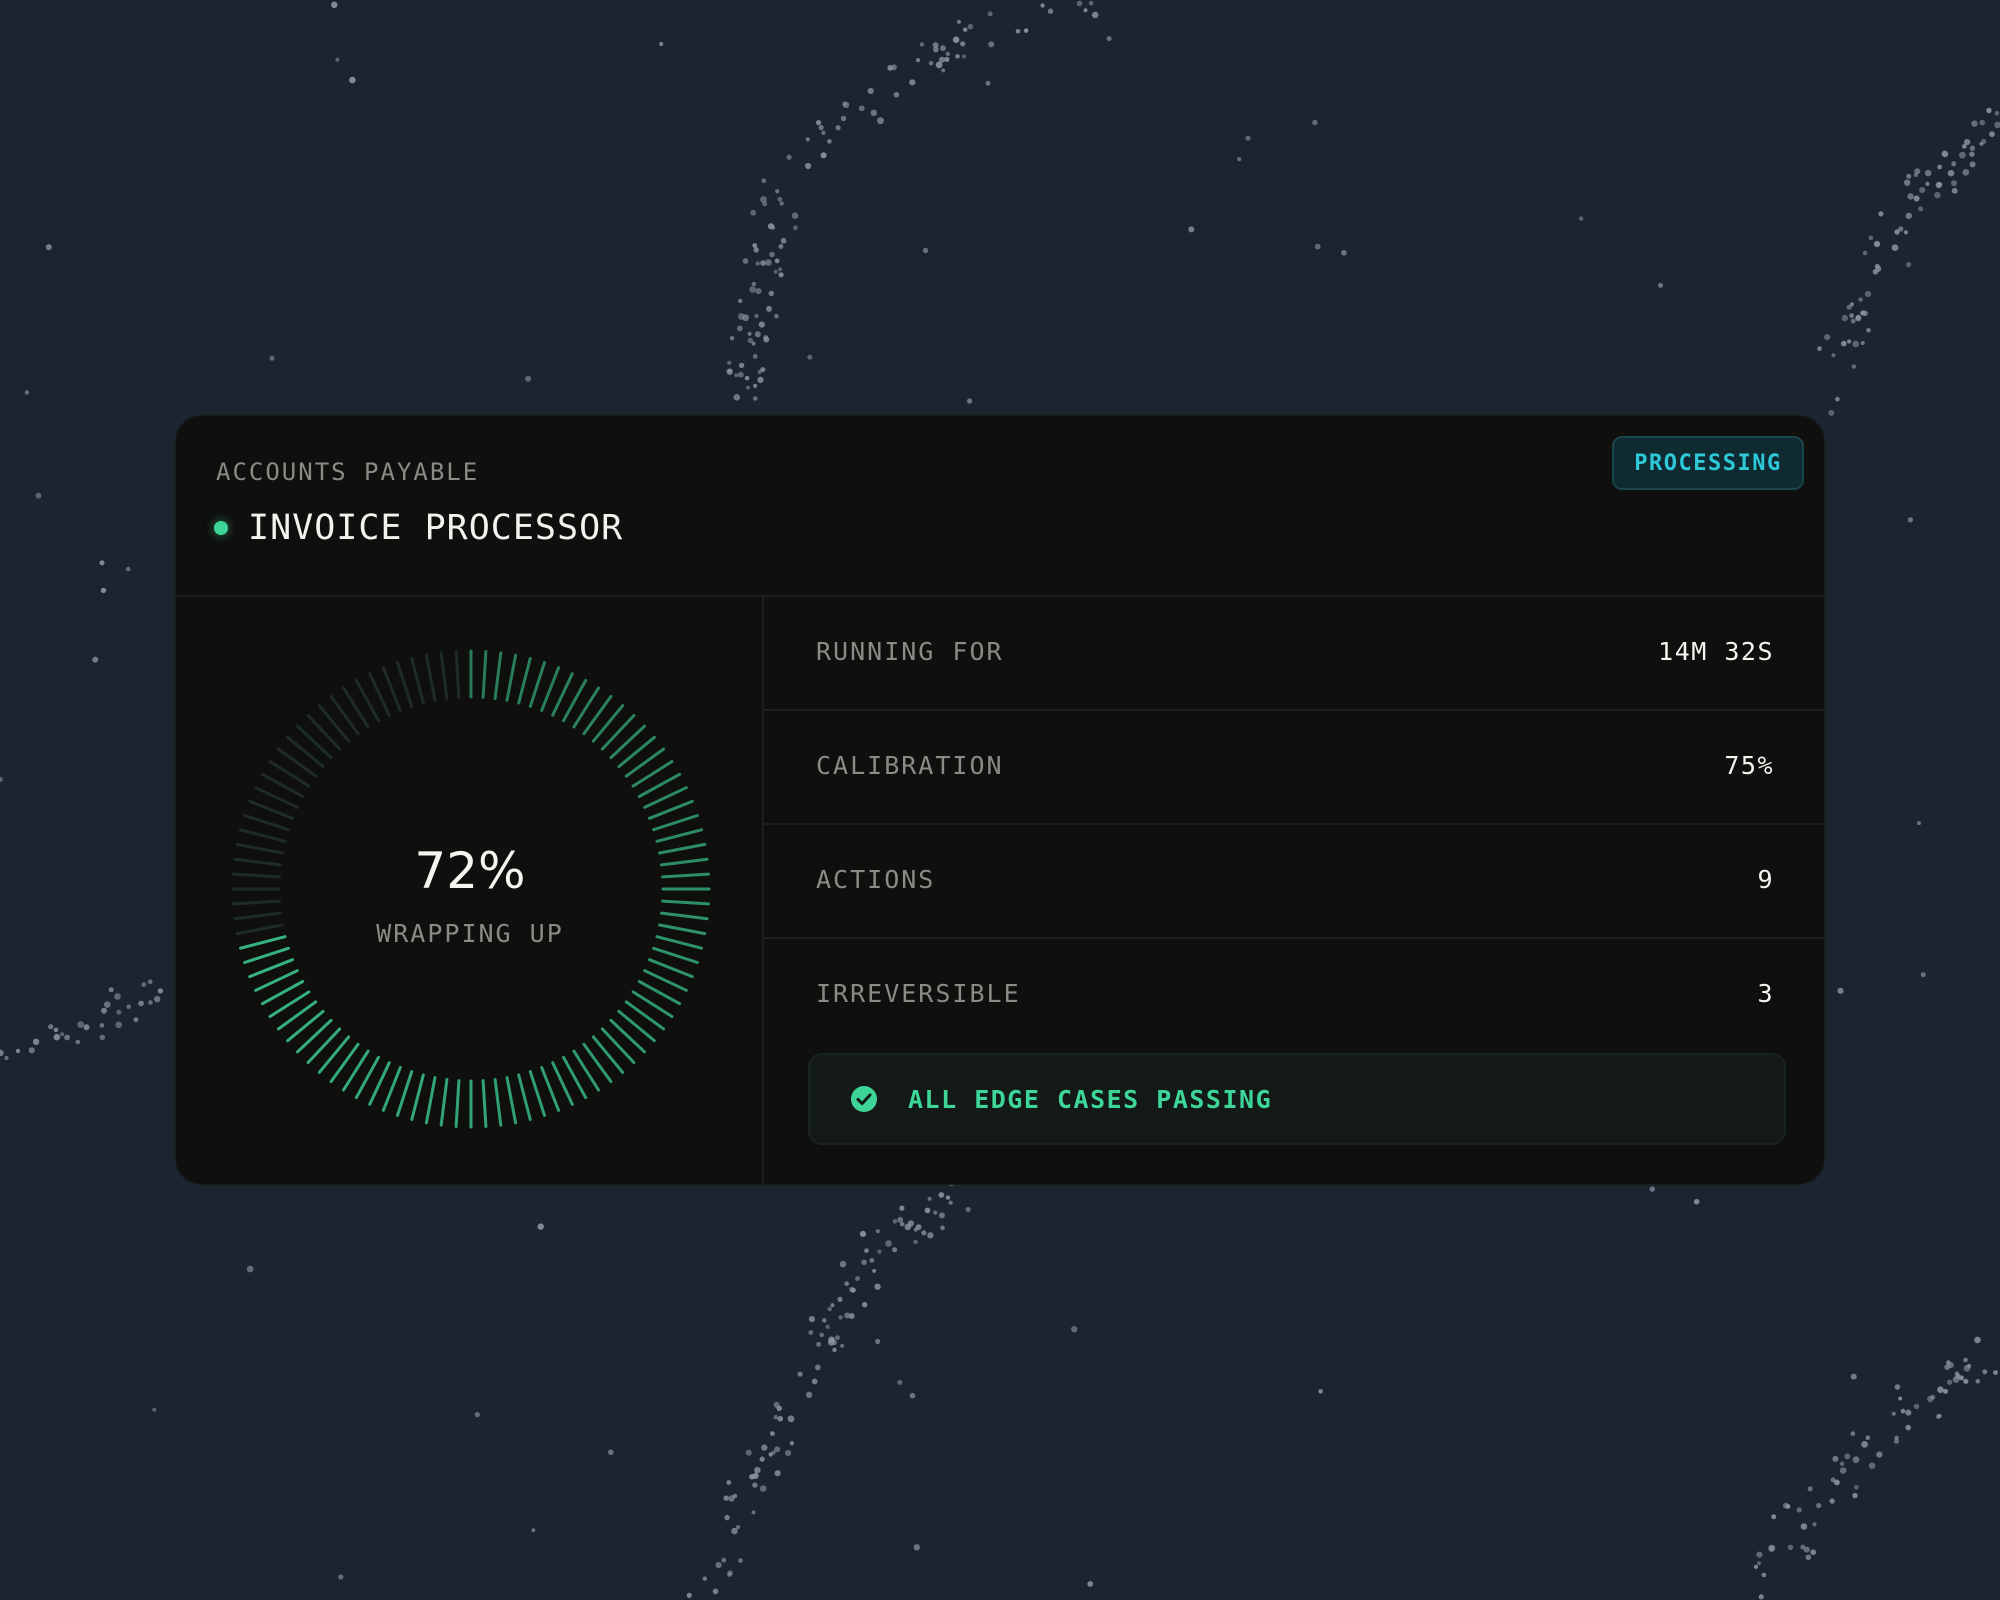  What do you see at coordinates (1765, 993) in the screenshot?
I see `stat-value: 3` at bounding box center [1765, 993].